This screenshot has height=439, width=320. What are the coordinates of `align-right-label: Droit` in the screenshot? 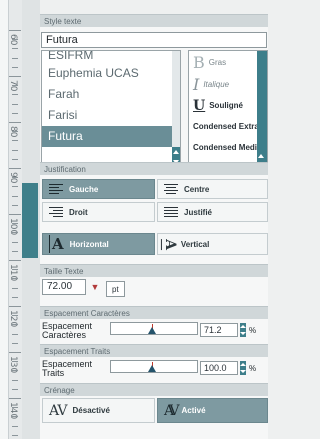 It's located at (78, 212).